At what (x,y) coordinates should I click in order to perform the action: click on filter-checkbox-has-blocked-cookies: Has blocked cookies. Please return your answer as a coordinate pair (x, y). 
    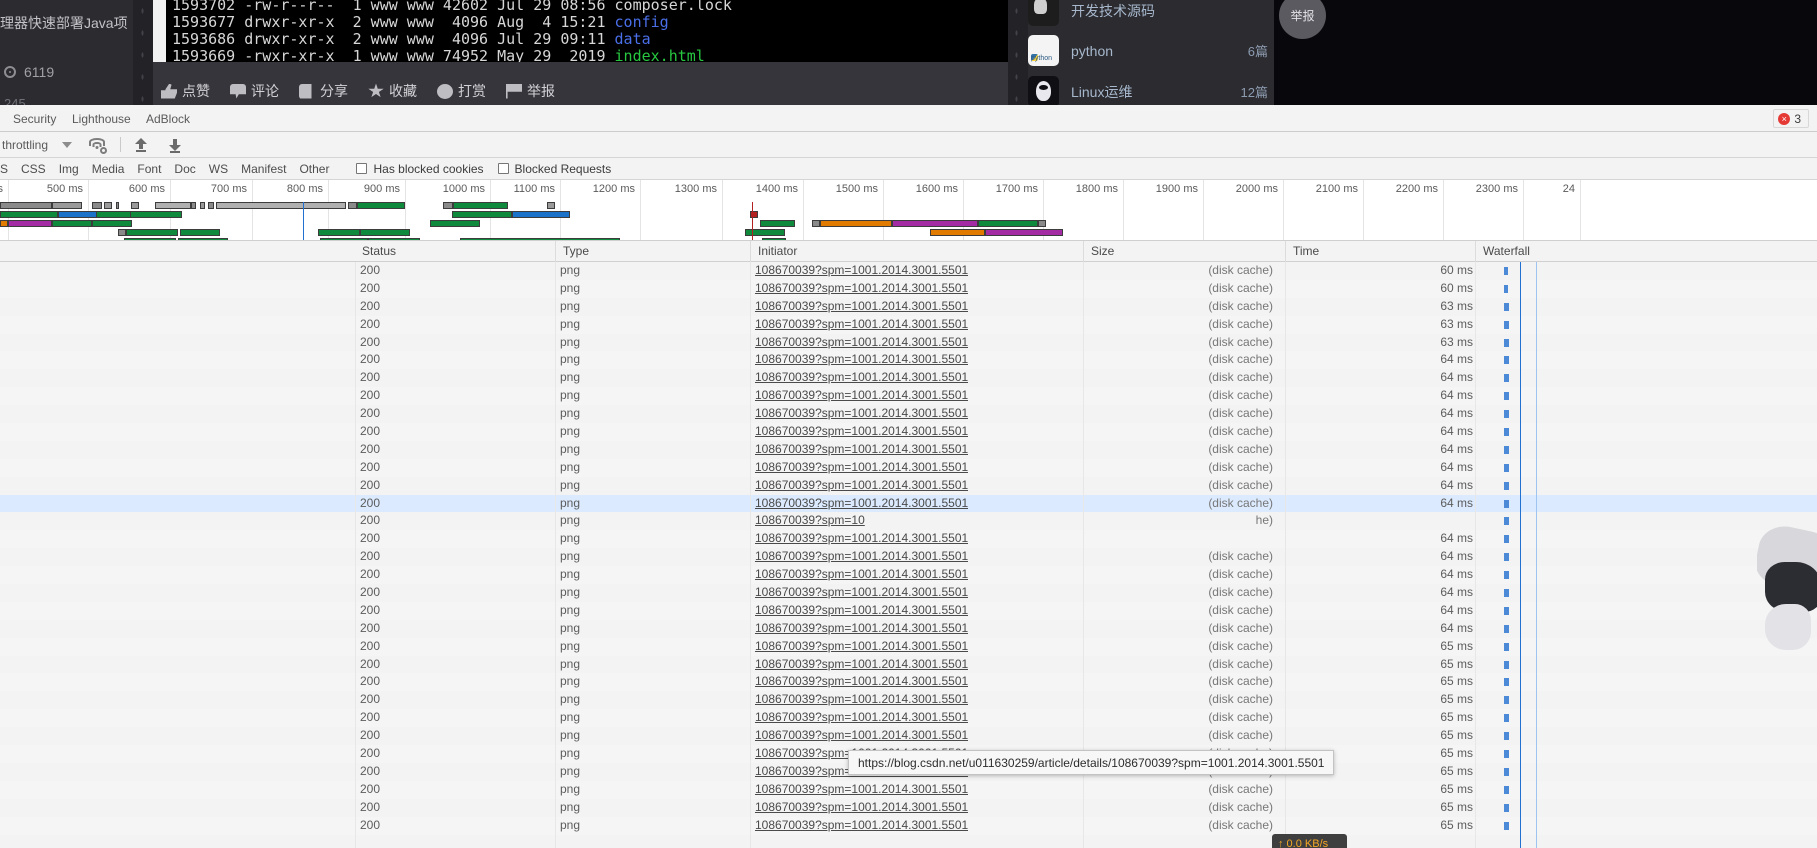
    Looking at the image, I should click on (420, 169).